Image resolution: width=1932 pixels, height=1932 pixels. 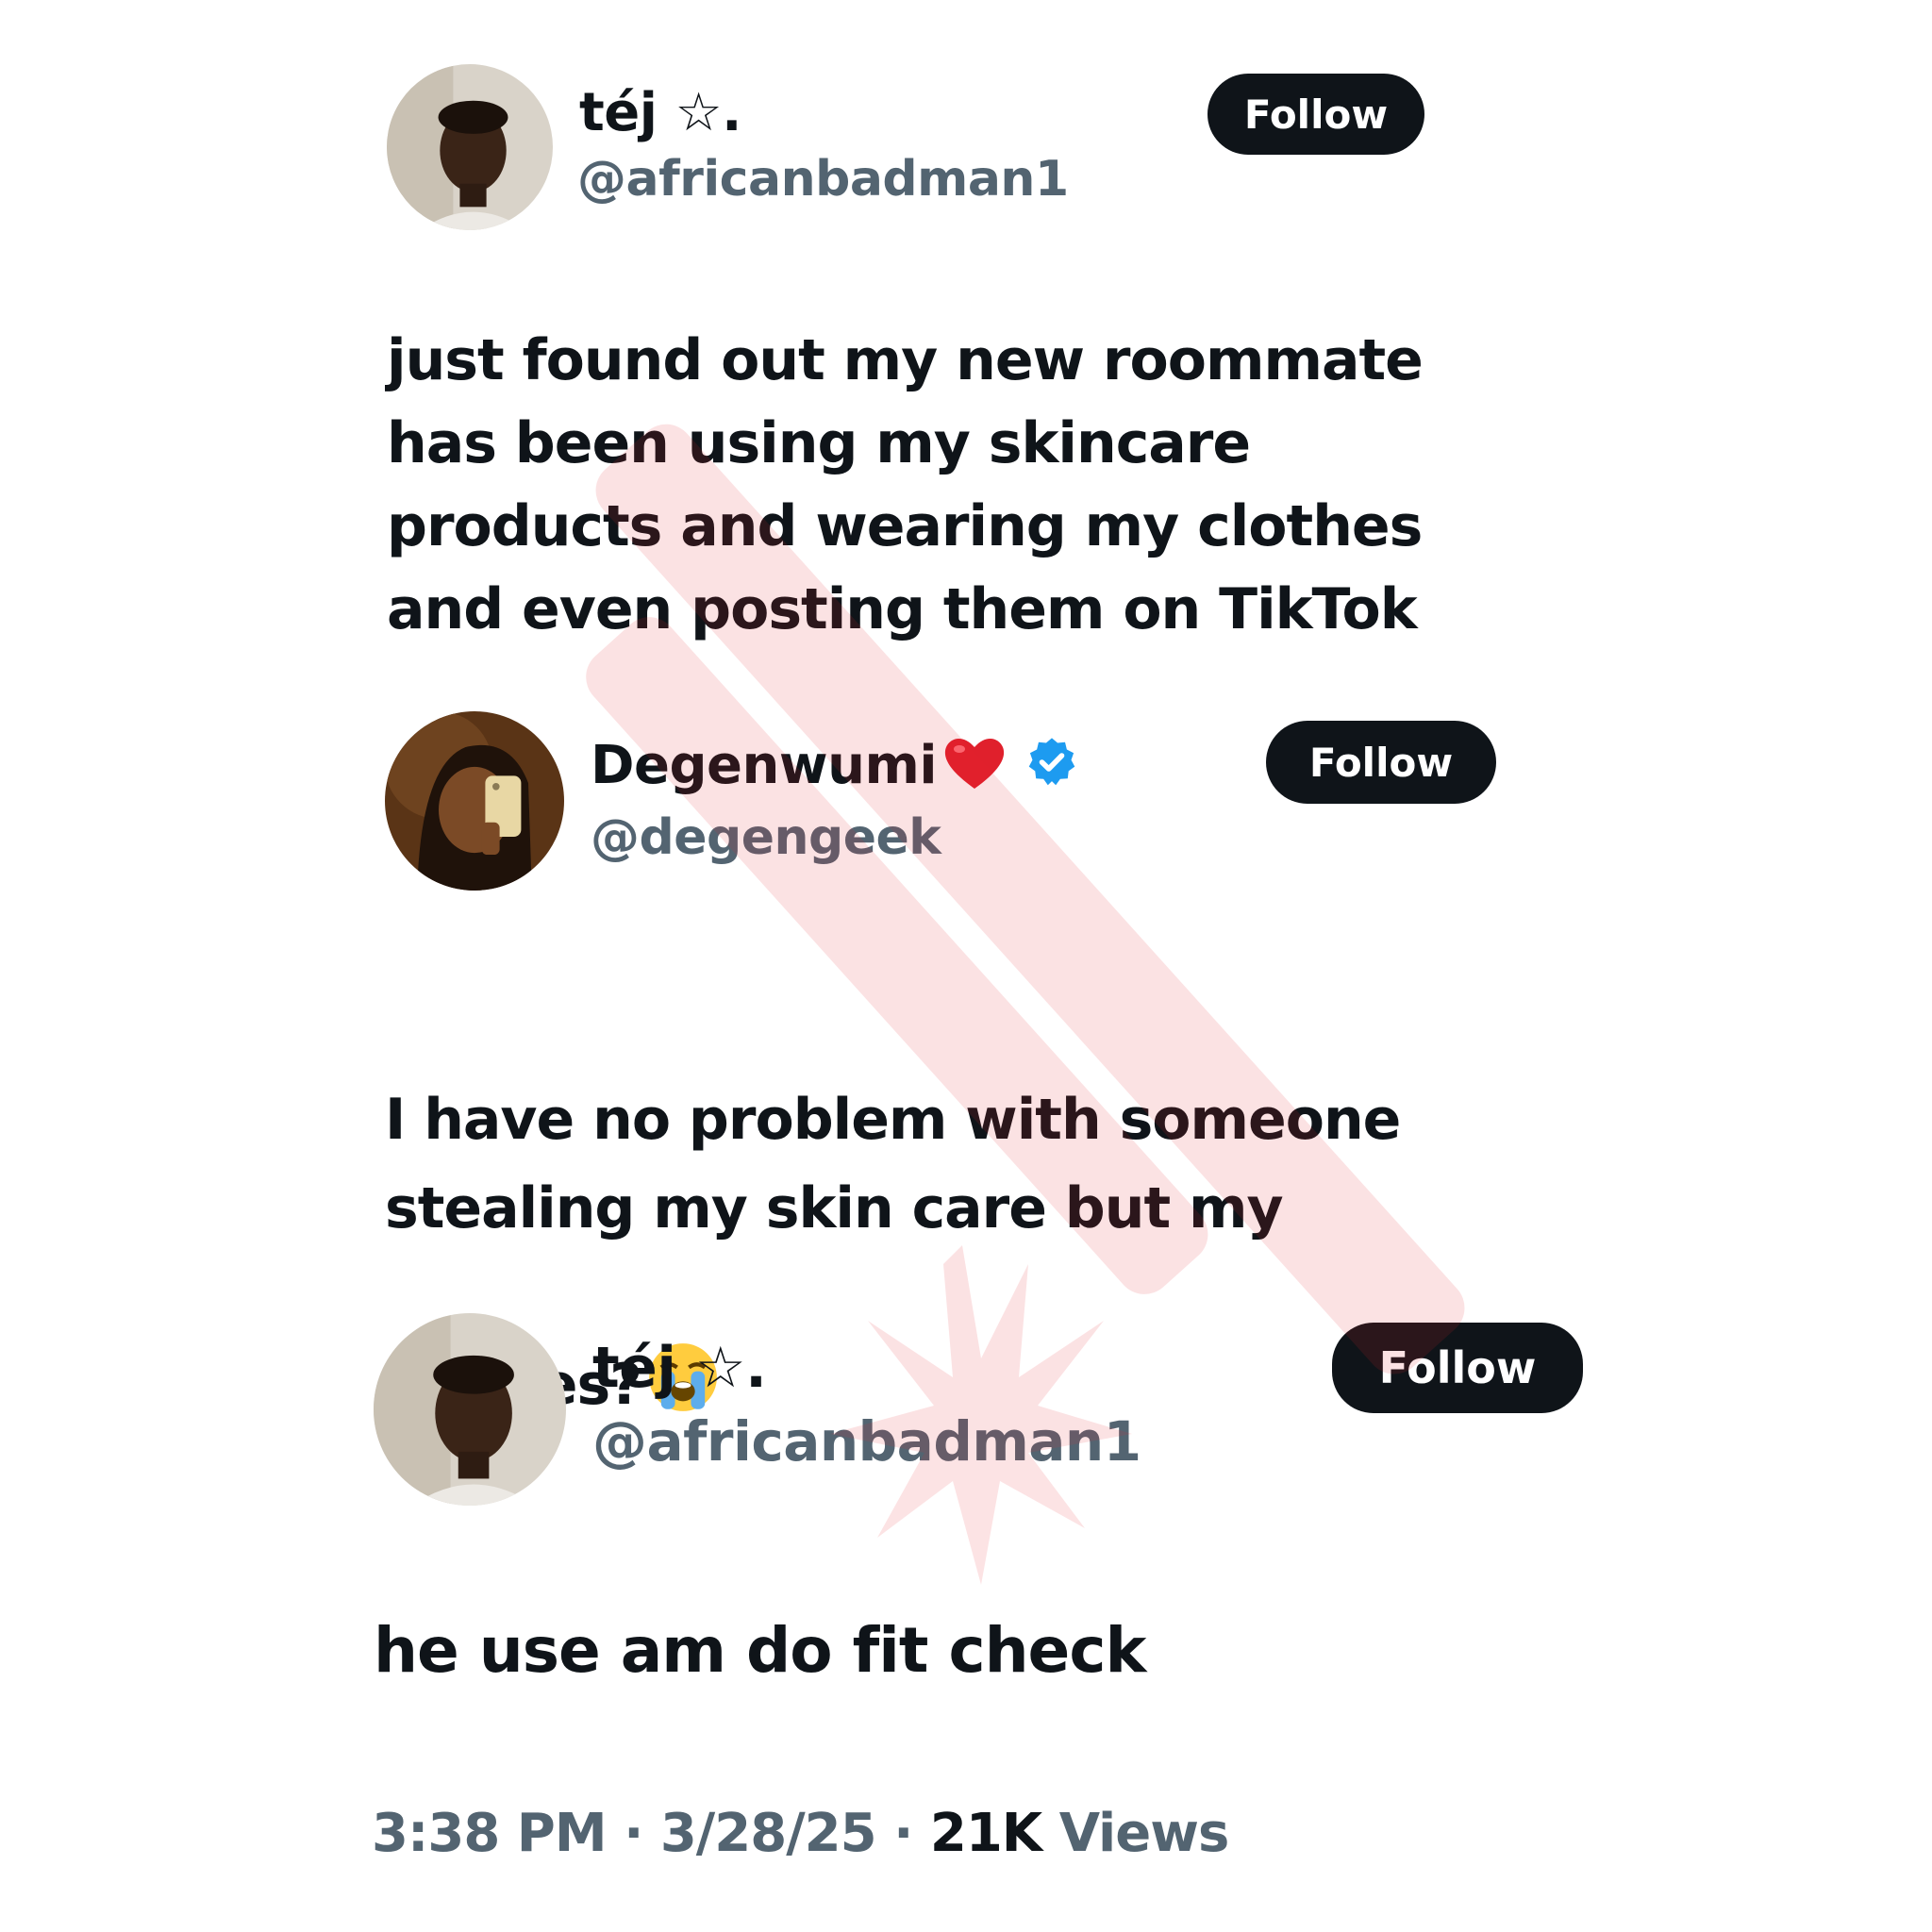 I want to click on tweet-meta: 3:38 PM · 3/28/25 · 21K Views, so click(x=801, y=1834).